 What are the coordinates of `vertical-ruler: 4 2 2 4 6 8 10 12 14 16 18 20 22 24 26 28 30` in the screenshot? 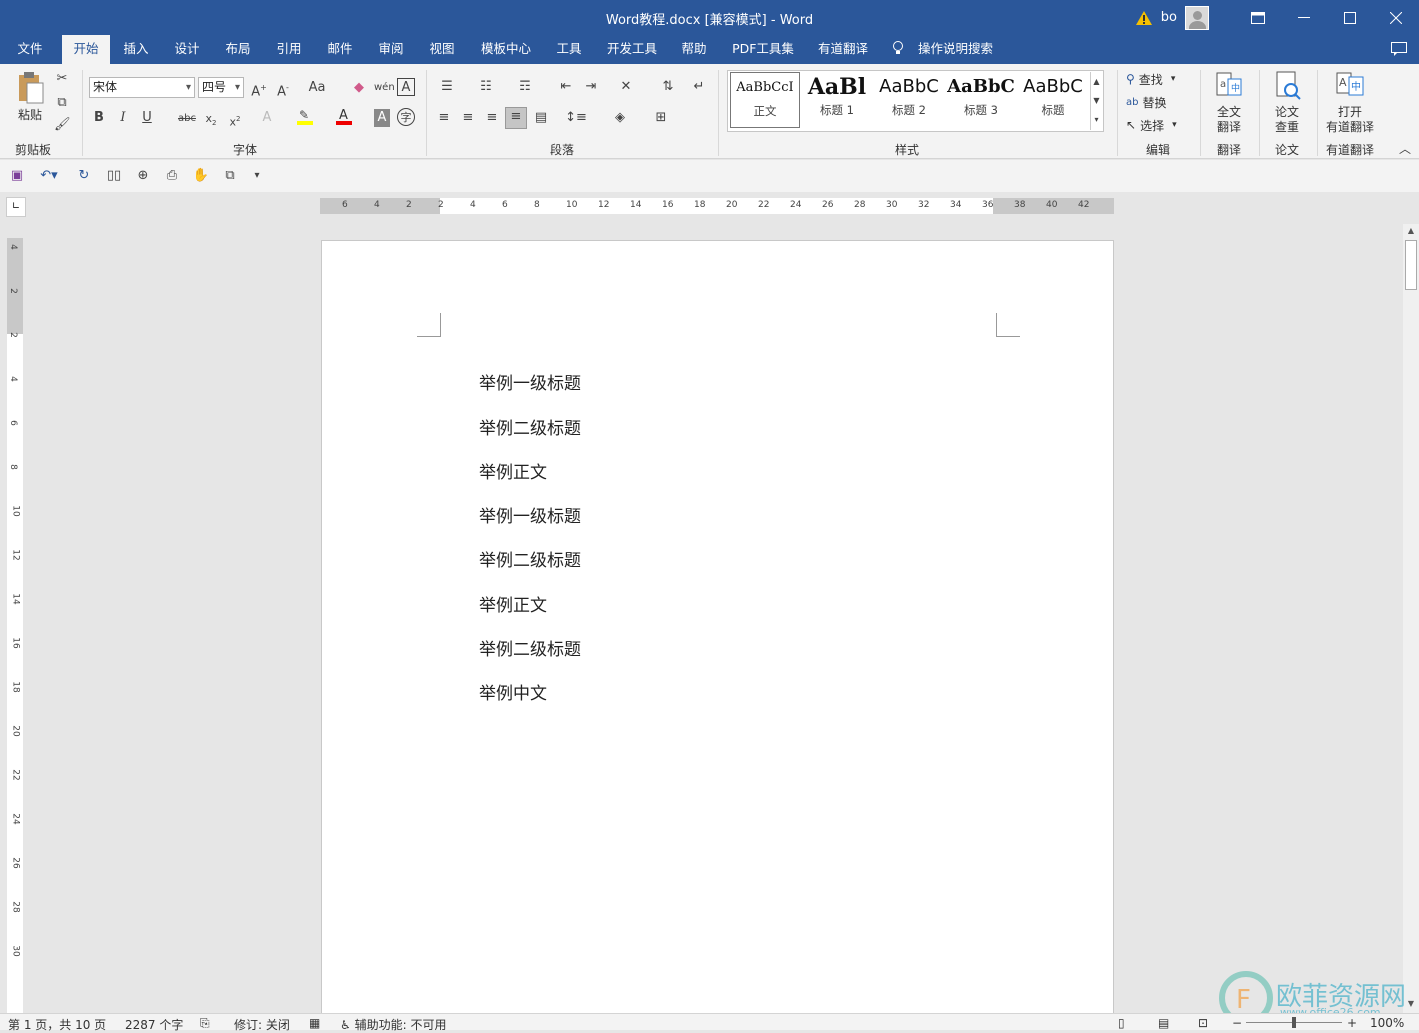 It's located at (15, 625).